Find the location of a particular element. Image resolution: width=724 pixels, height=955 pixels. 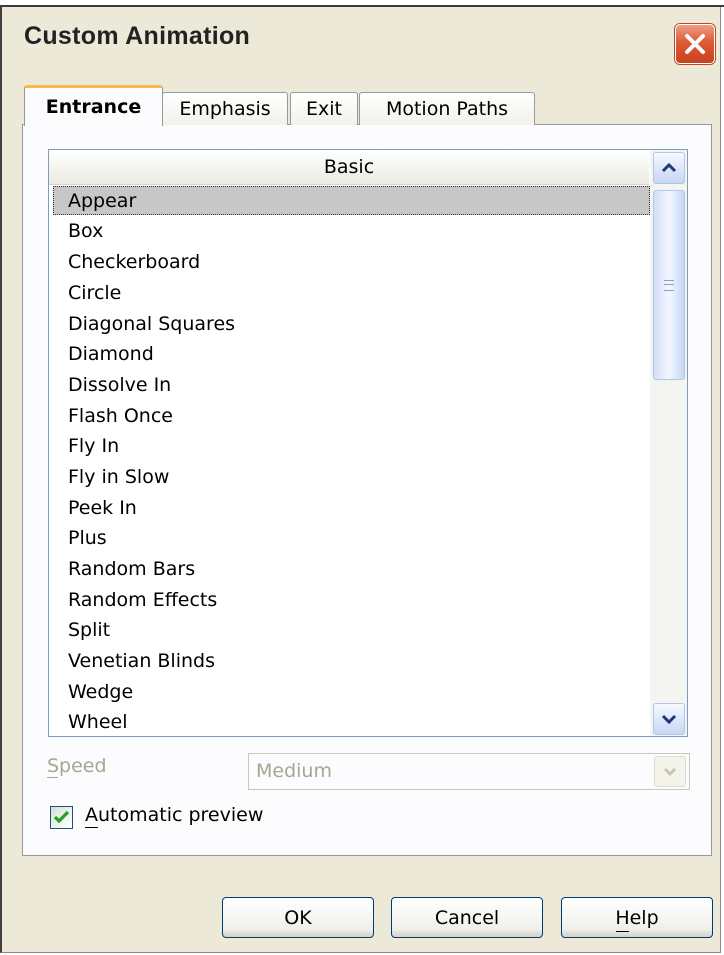

list-item: Plus is located at coordinates (87, 538).